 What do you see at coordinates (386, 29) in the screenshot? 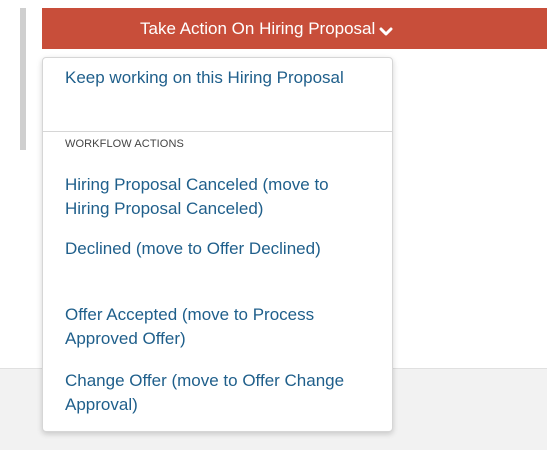
I see `chevron-down-icon` at bounding box center [386, 29].